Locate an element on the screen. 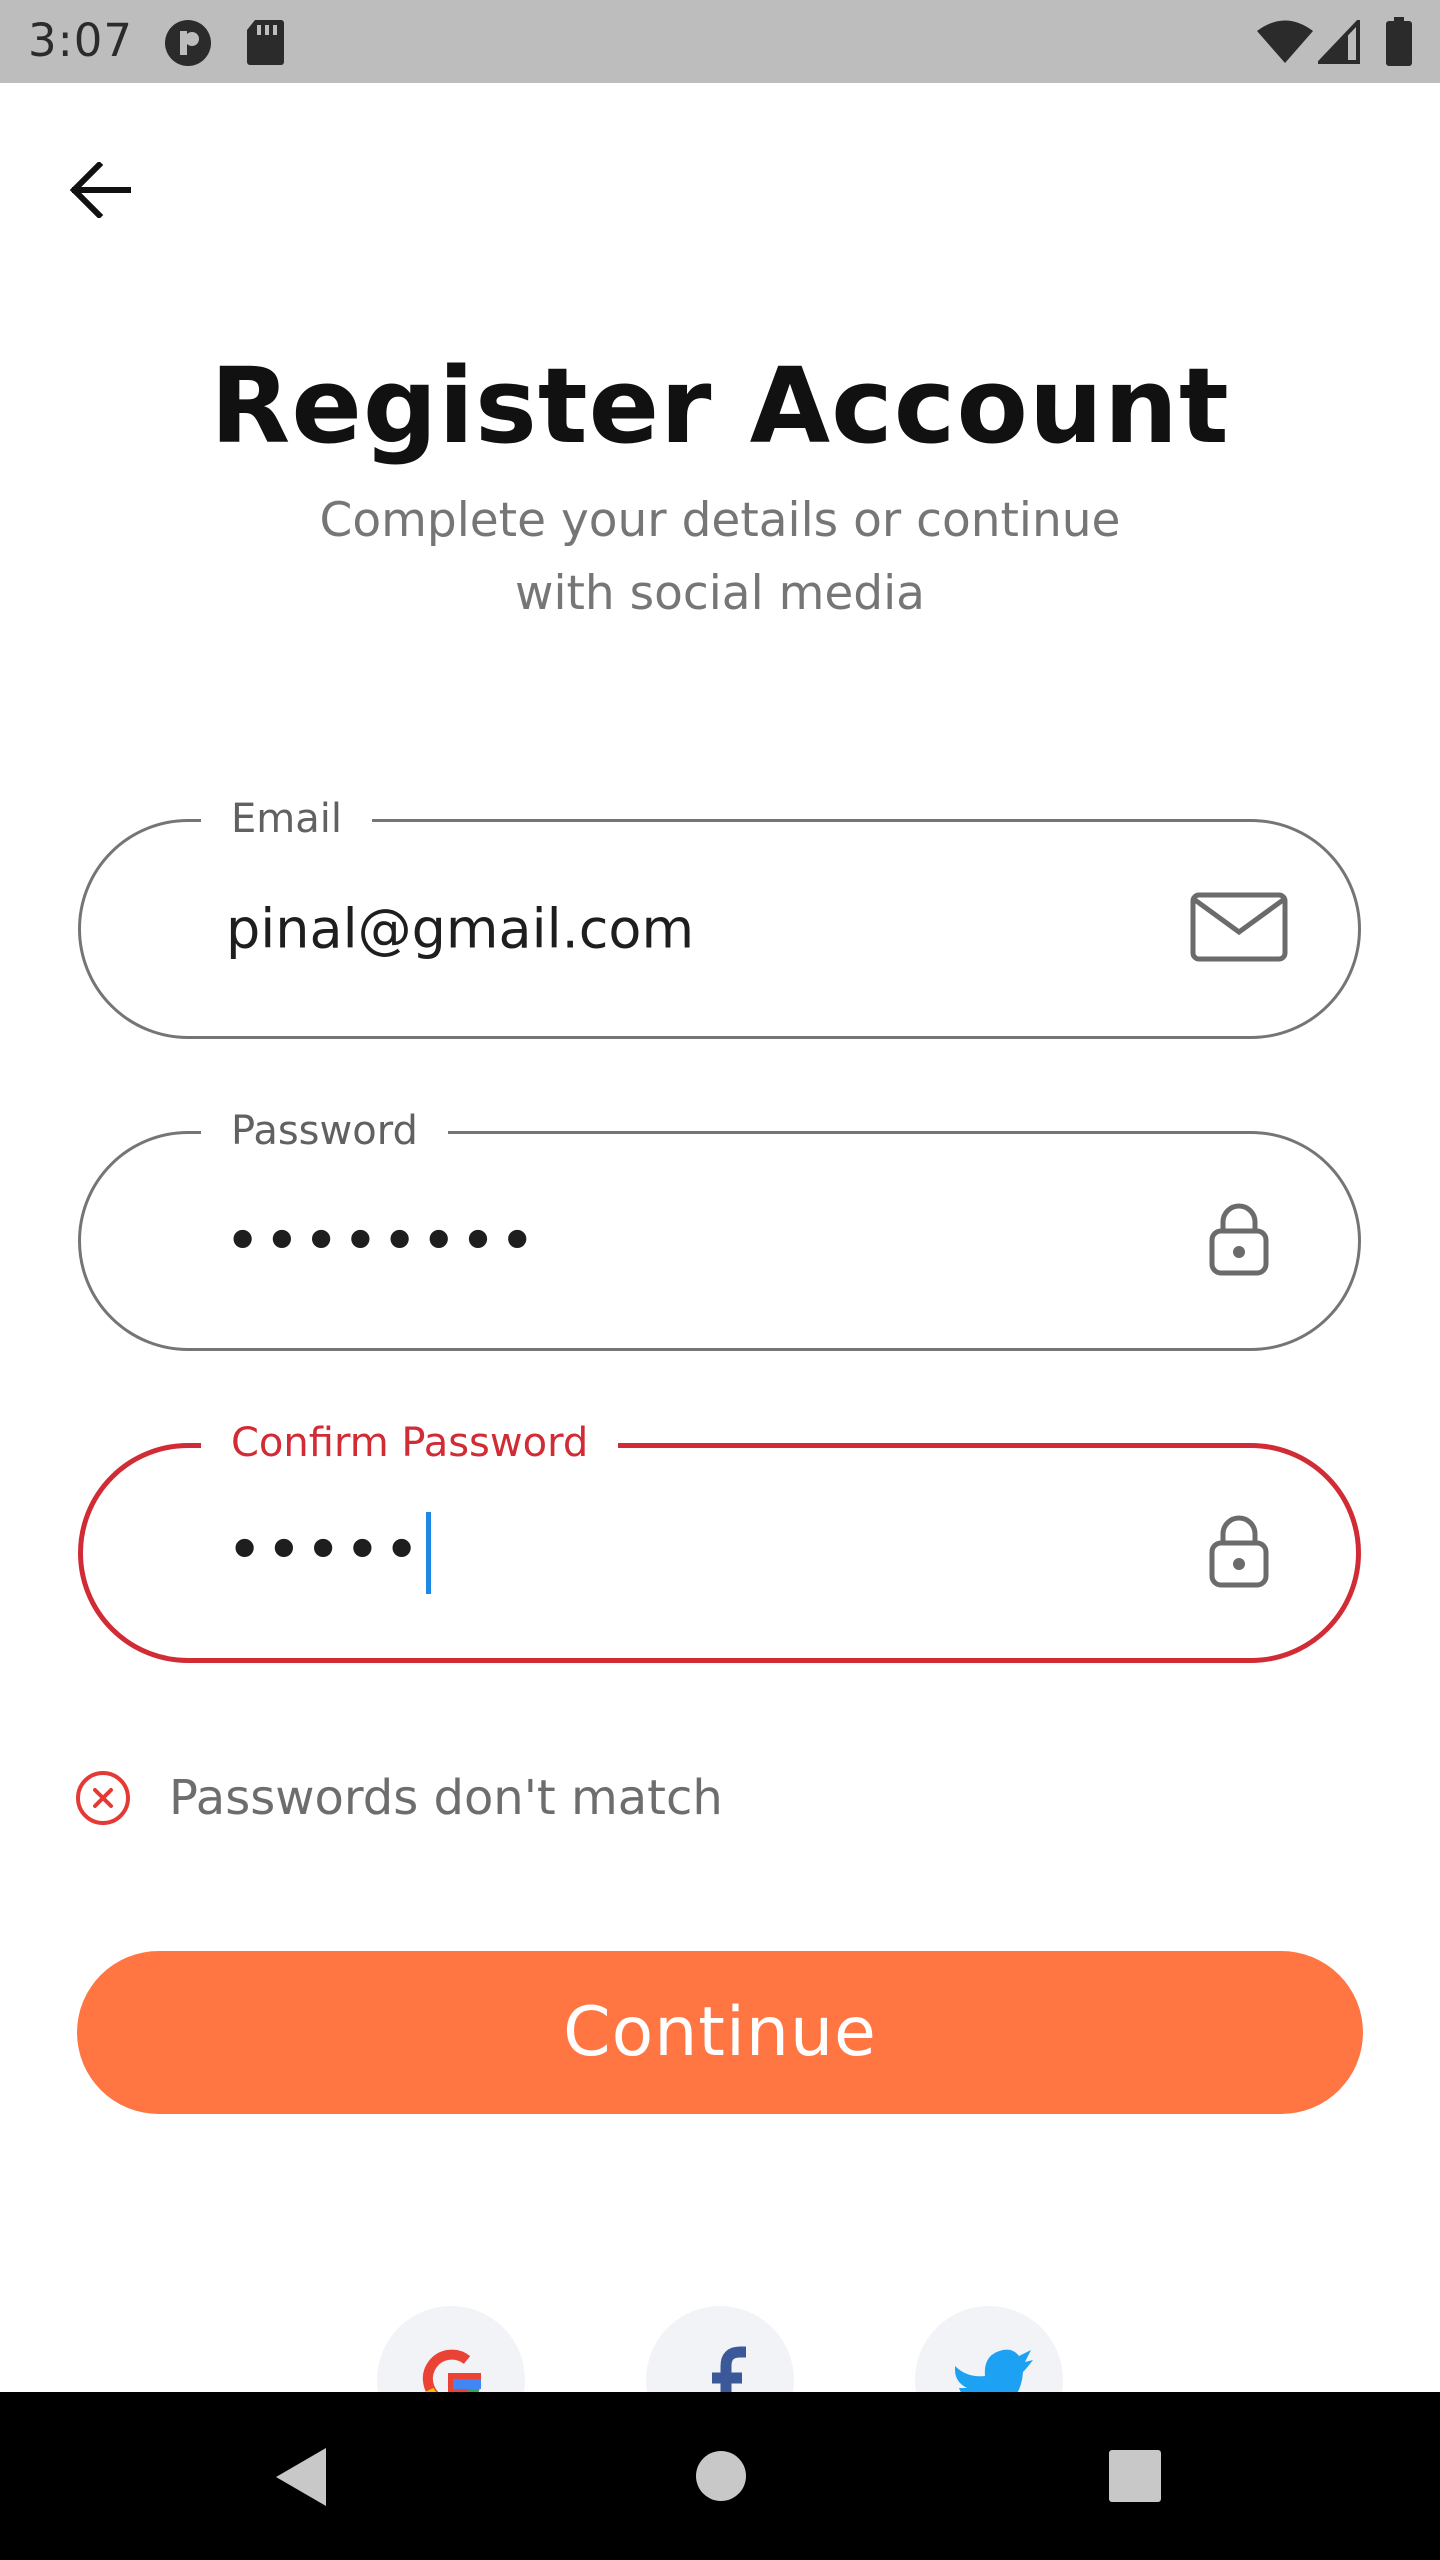 The image size is (1440, 2560). back-button is located at coordinates (100, 190).